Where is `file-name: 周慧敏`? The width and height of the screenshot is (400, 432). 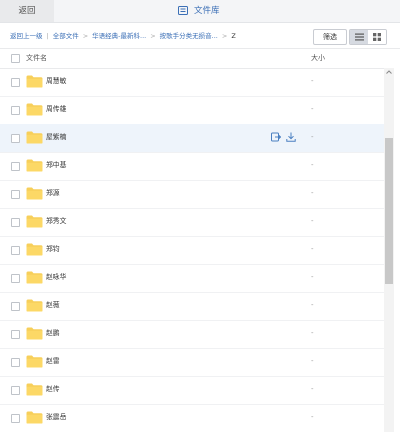 file-name: 周慧敏 is located at coordinates (56, 81).